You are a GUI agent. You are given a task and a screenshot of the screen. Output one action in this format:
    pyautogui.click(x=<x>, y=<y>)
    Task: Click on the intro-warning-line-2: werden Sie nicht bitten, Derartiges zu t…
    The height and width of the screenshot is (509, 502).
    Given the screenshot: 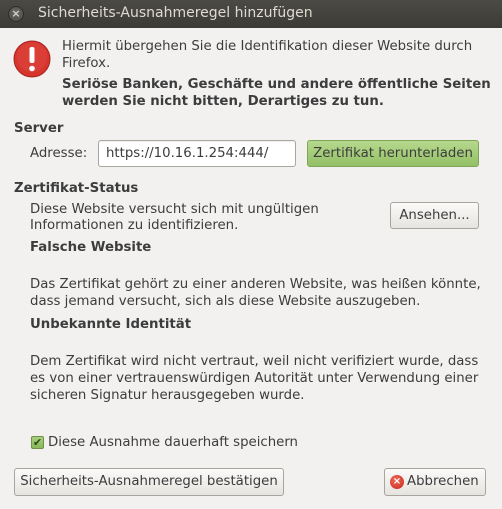 What is the action you would take?
    pyautogui.click(x=223, y=101)
    